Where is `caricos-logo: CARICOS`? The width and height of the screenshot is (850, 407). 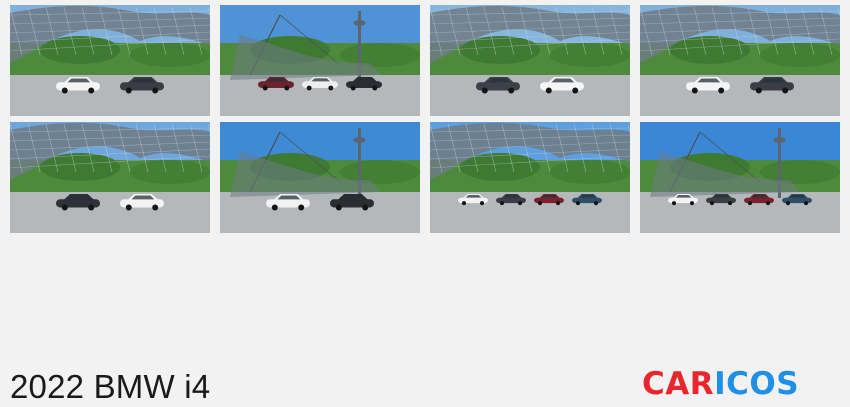
caricos-logo: CARICOS is located at coordinates (720, 384).